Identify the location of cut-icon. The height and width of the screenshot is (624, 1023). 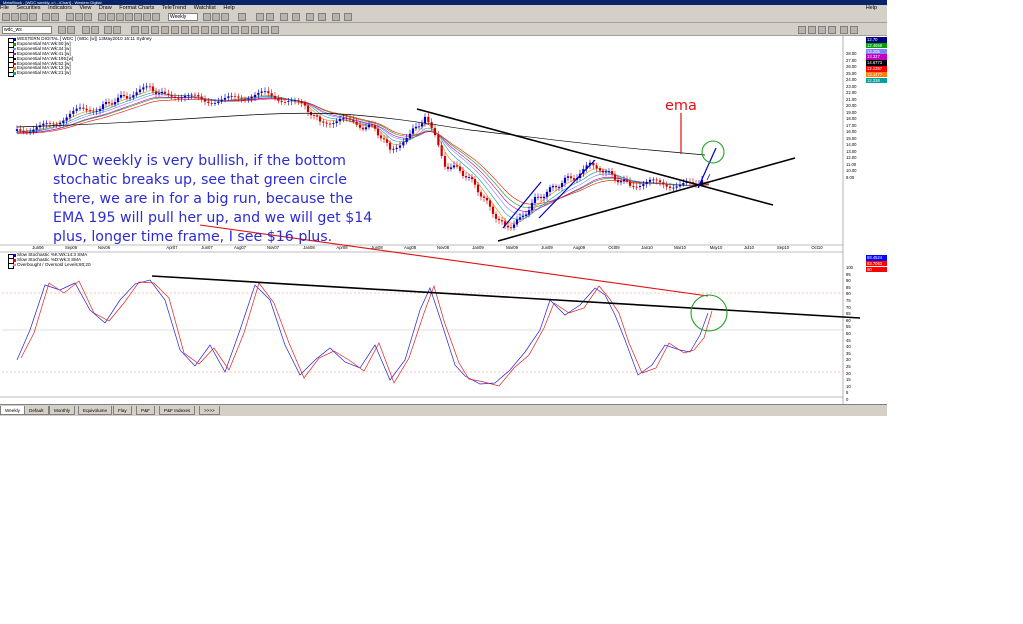
(46, 17).